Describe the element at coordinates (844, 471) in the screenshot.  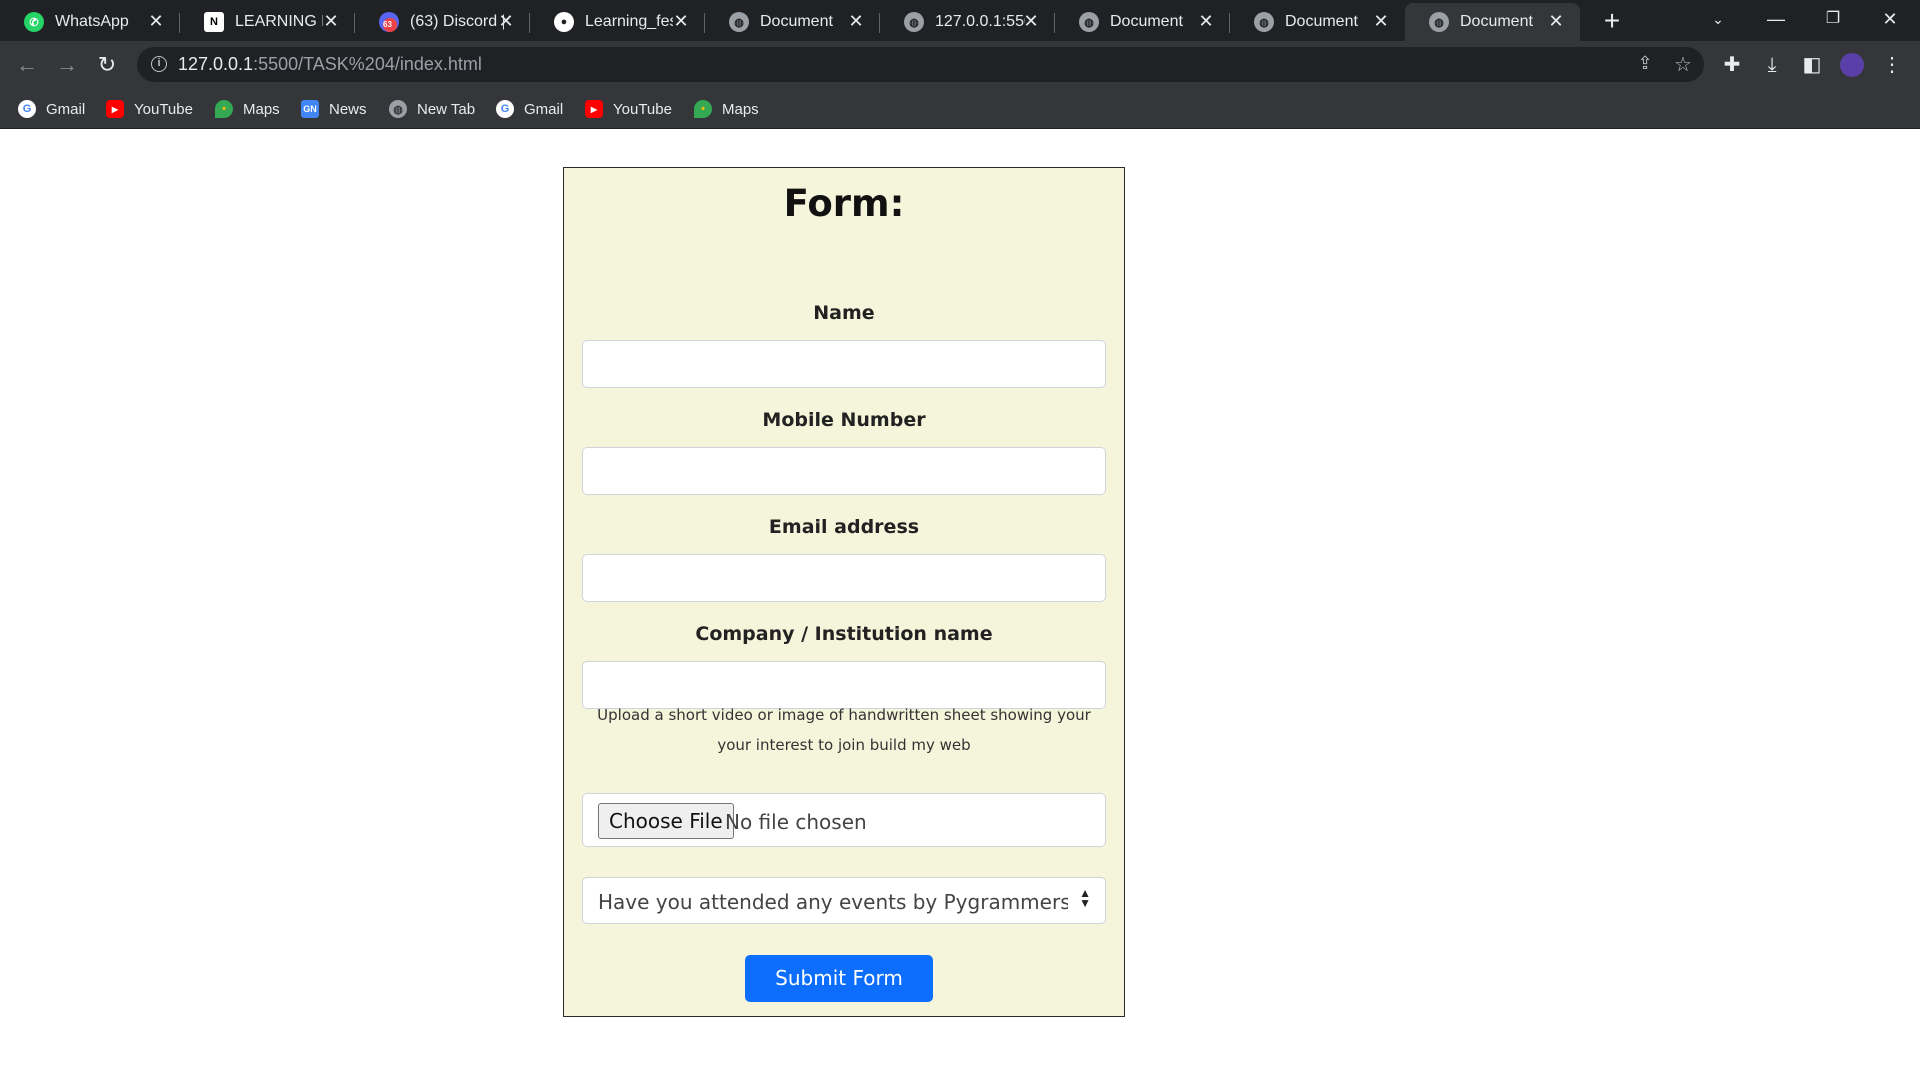
I see `mobile-number-input` at that location.